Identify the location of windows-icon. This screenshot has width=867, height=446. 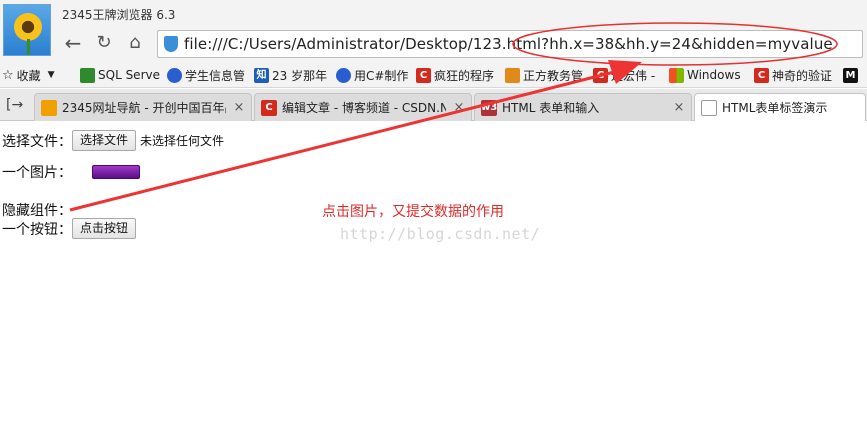
(676, 75).